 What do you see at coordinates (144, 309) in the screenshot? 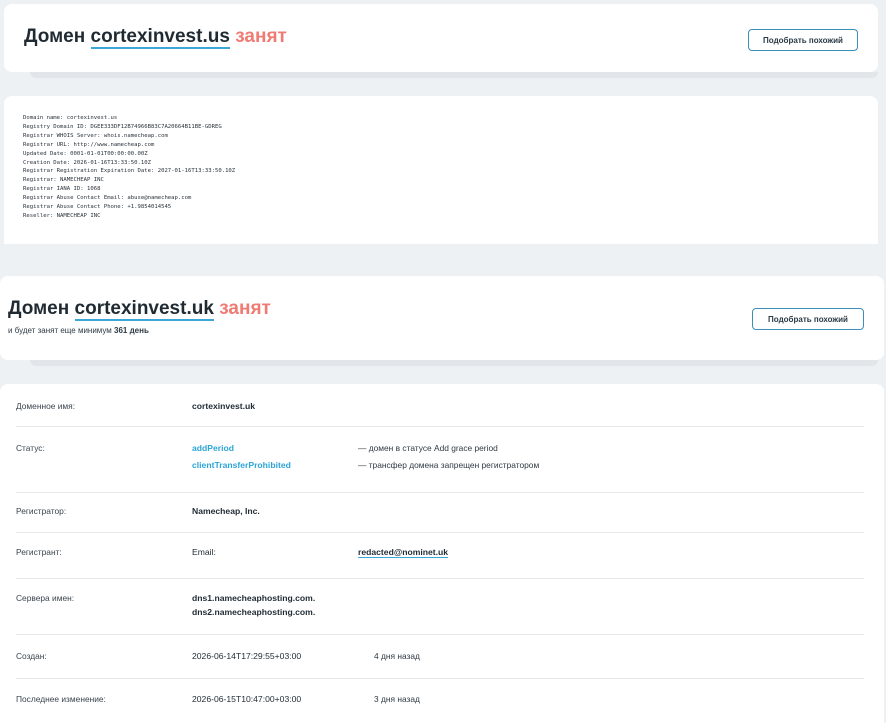
I see `uk-domain-link: cortexinvest.uk` at bounding box center [144, 309].